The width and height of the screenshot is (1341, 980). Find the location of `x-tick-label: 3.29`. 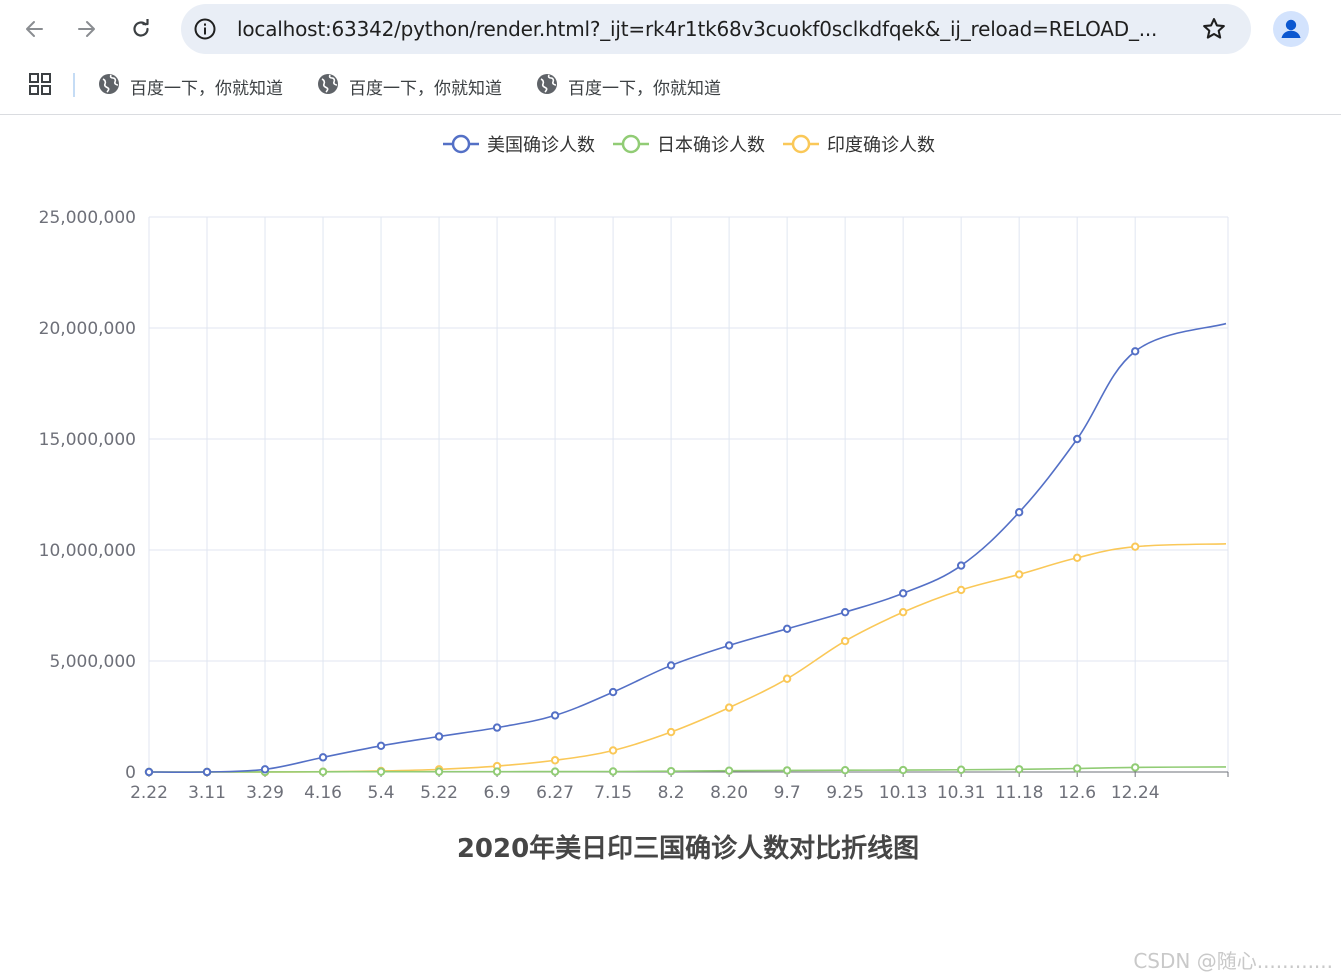

x-tick-label: 3.29 is located at coordinates (265, 793).